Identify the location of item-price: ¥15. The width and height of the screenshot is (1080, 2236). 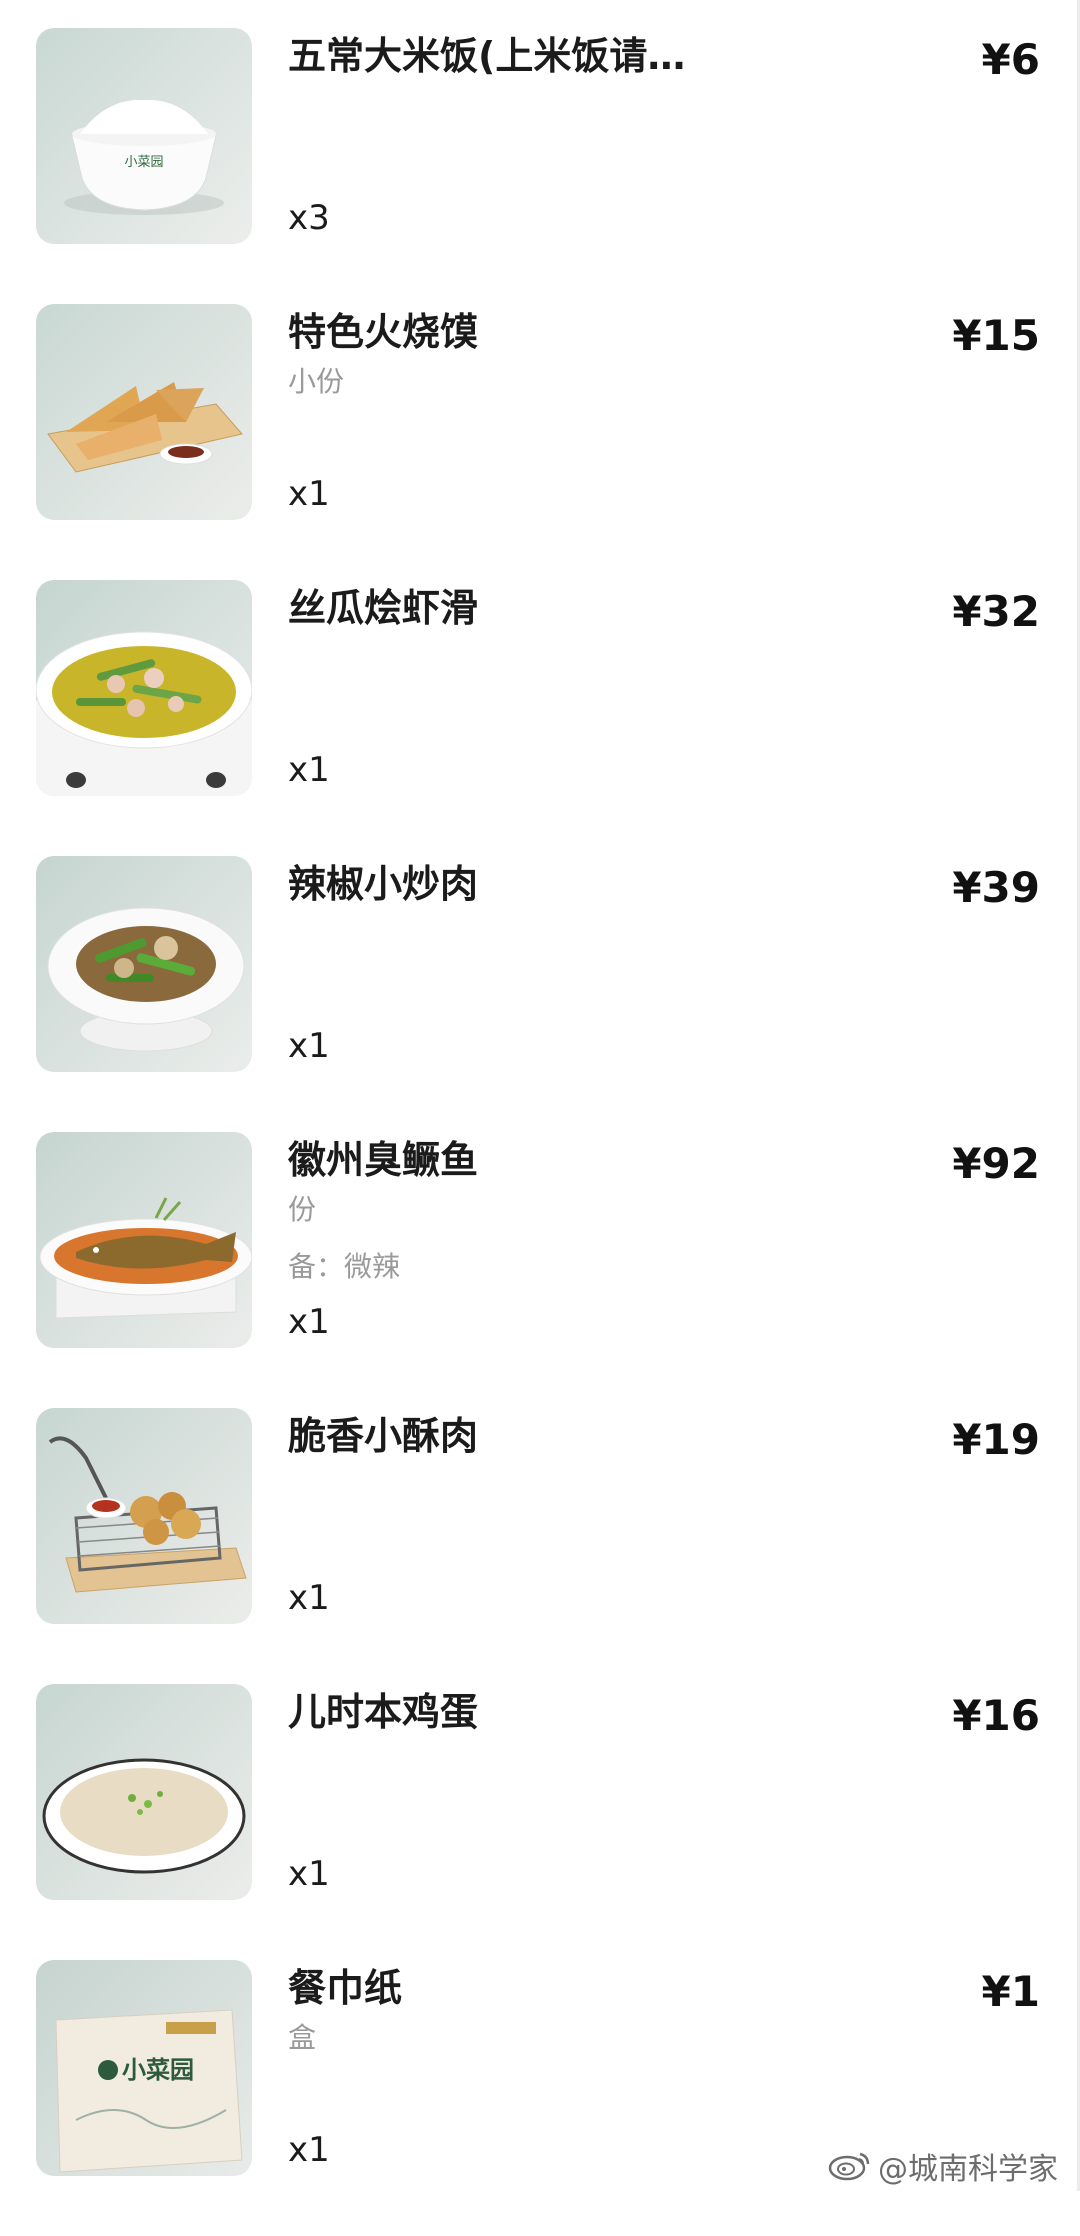
(996, 335).